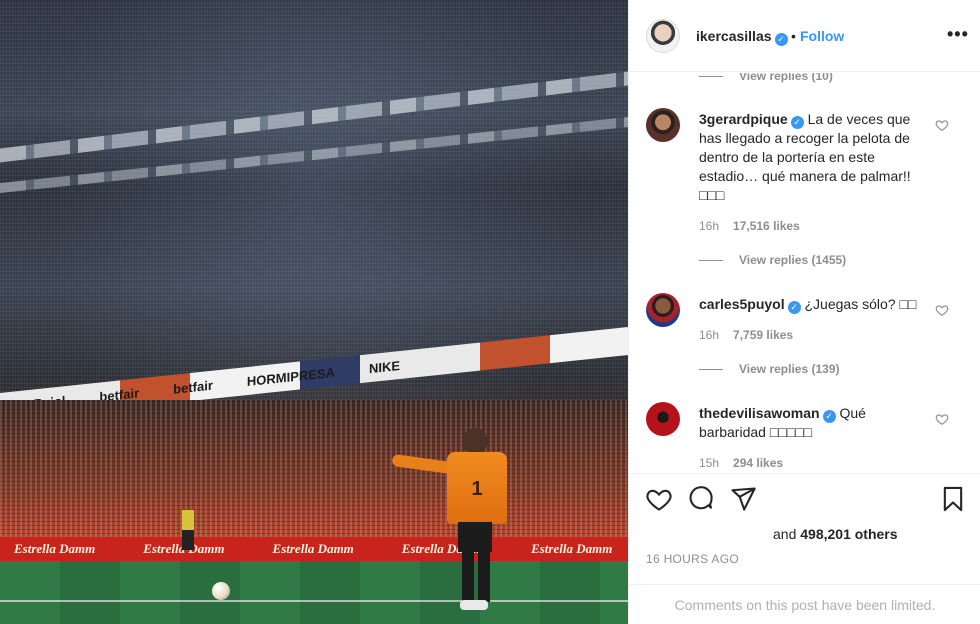 The image size is (980, 624). I want to click on comment-username: 3gerardpique, so click(743, 119).